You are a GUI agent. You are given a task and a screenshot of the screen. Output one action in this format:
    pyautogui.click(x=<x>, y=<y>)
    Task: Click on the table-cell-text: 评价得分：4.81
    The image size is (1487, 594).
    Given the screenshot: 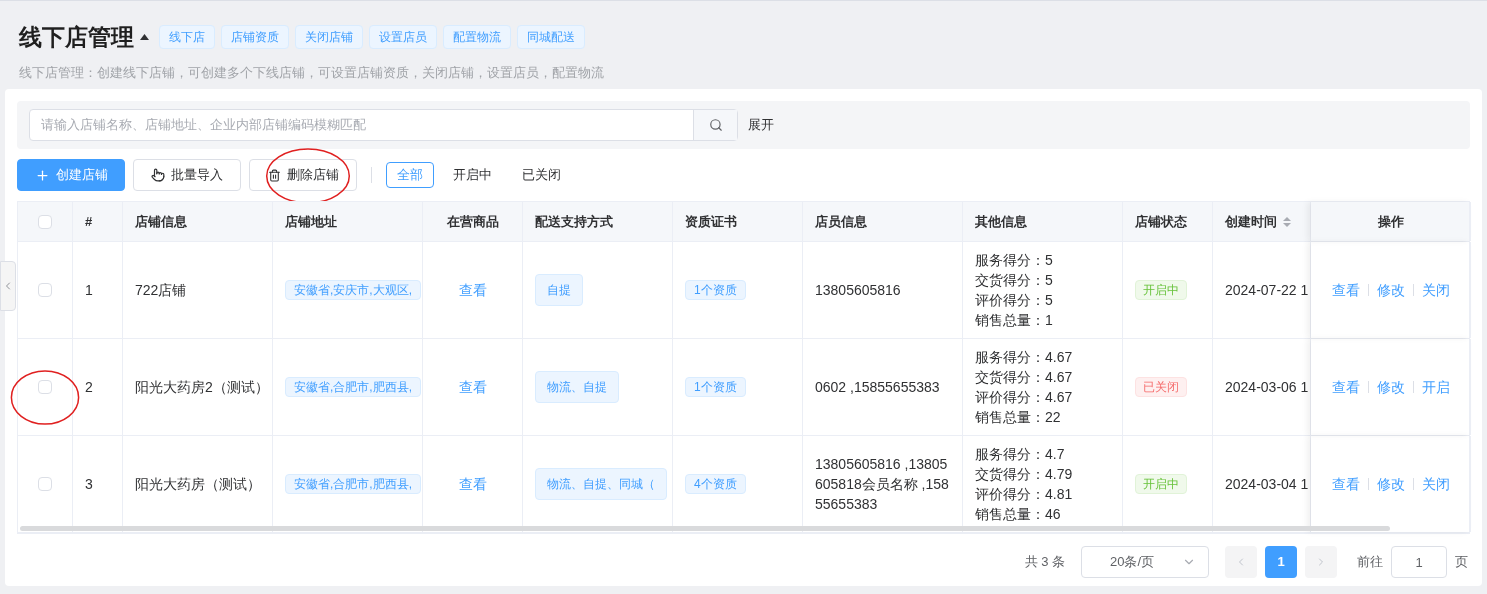 What is the action you would take?
    pyautogui.click(x=1024, y=494)
    